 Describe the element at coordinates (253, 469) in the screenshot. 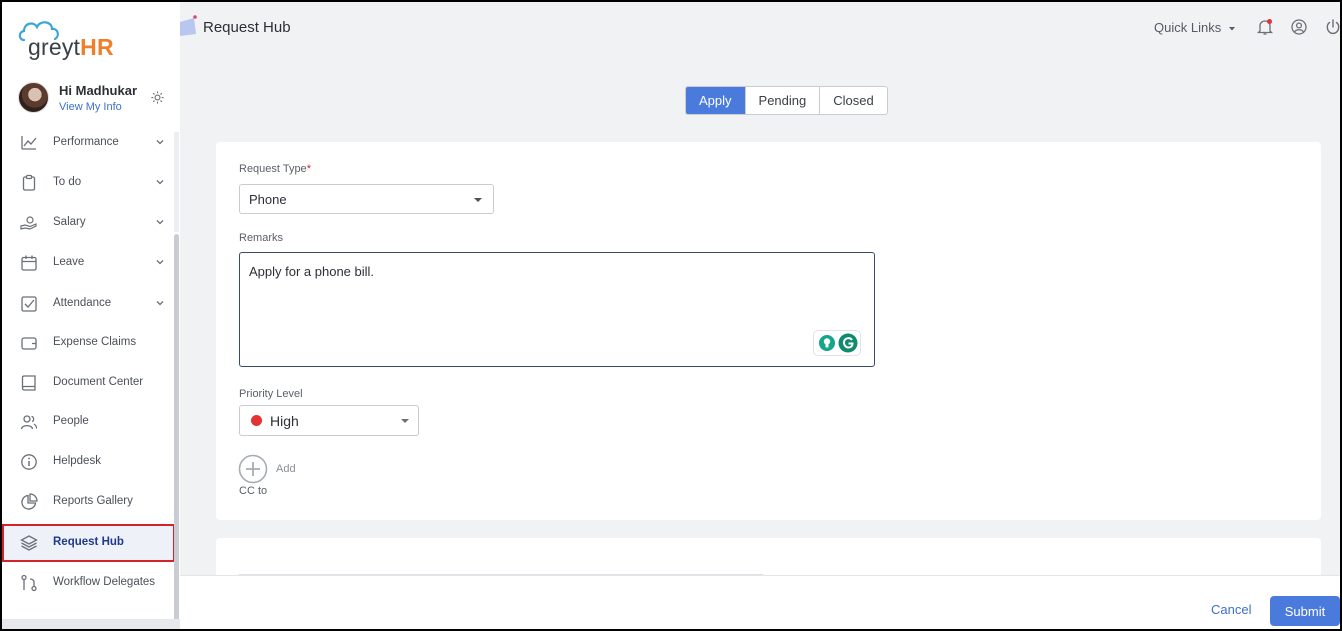

I see `add-cc-icon` at that location.